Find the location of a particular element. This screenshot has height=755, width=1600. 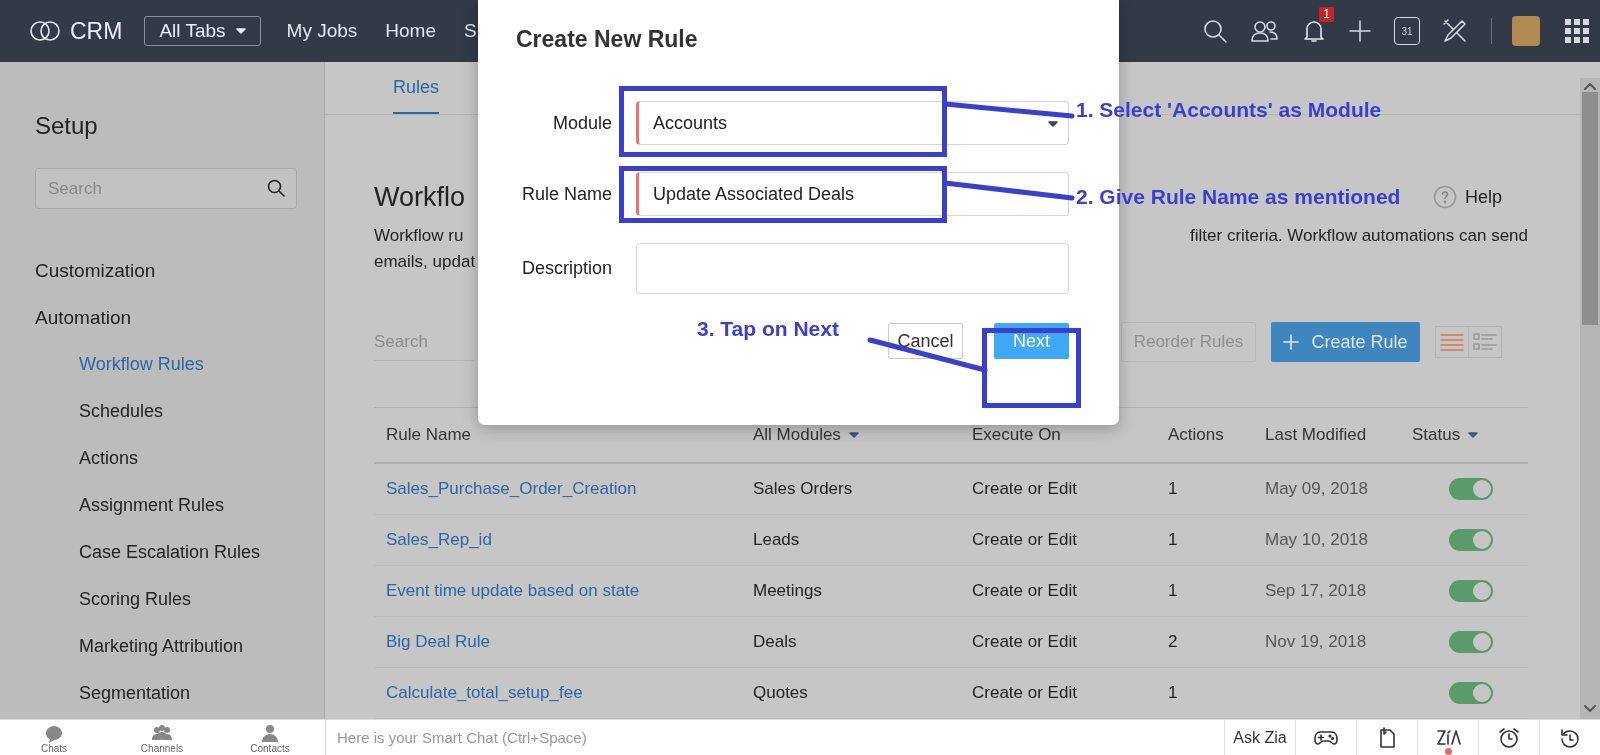

chat-tab: Channels is located at coordinates (162, 737).